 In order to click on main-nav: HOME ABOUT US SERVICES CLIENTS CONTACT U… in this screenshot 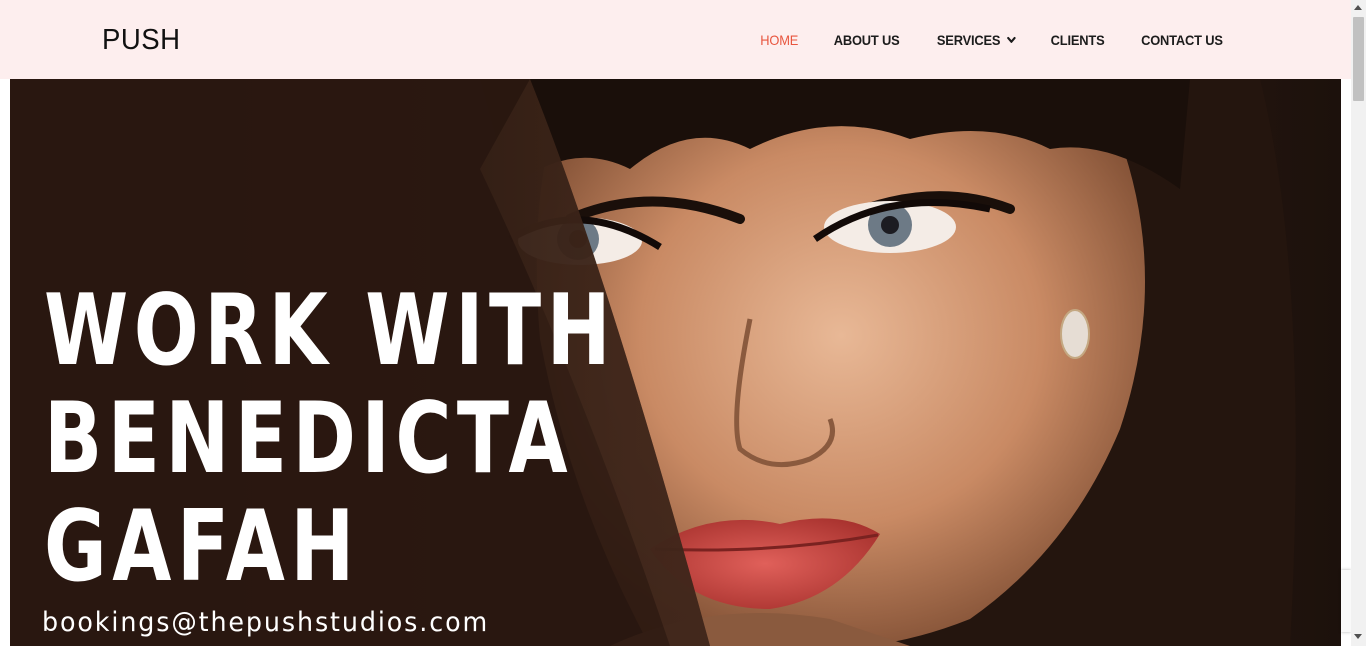, I will do `click(975, 40)`.